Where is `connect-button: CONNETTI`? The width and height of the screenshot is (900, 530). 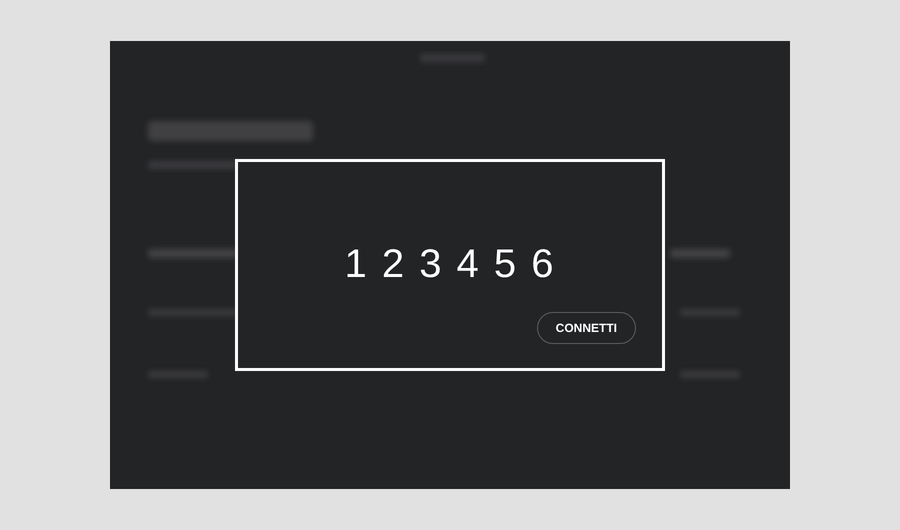 connect-button: CONNETTI is located at coordinates (586, 328).